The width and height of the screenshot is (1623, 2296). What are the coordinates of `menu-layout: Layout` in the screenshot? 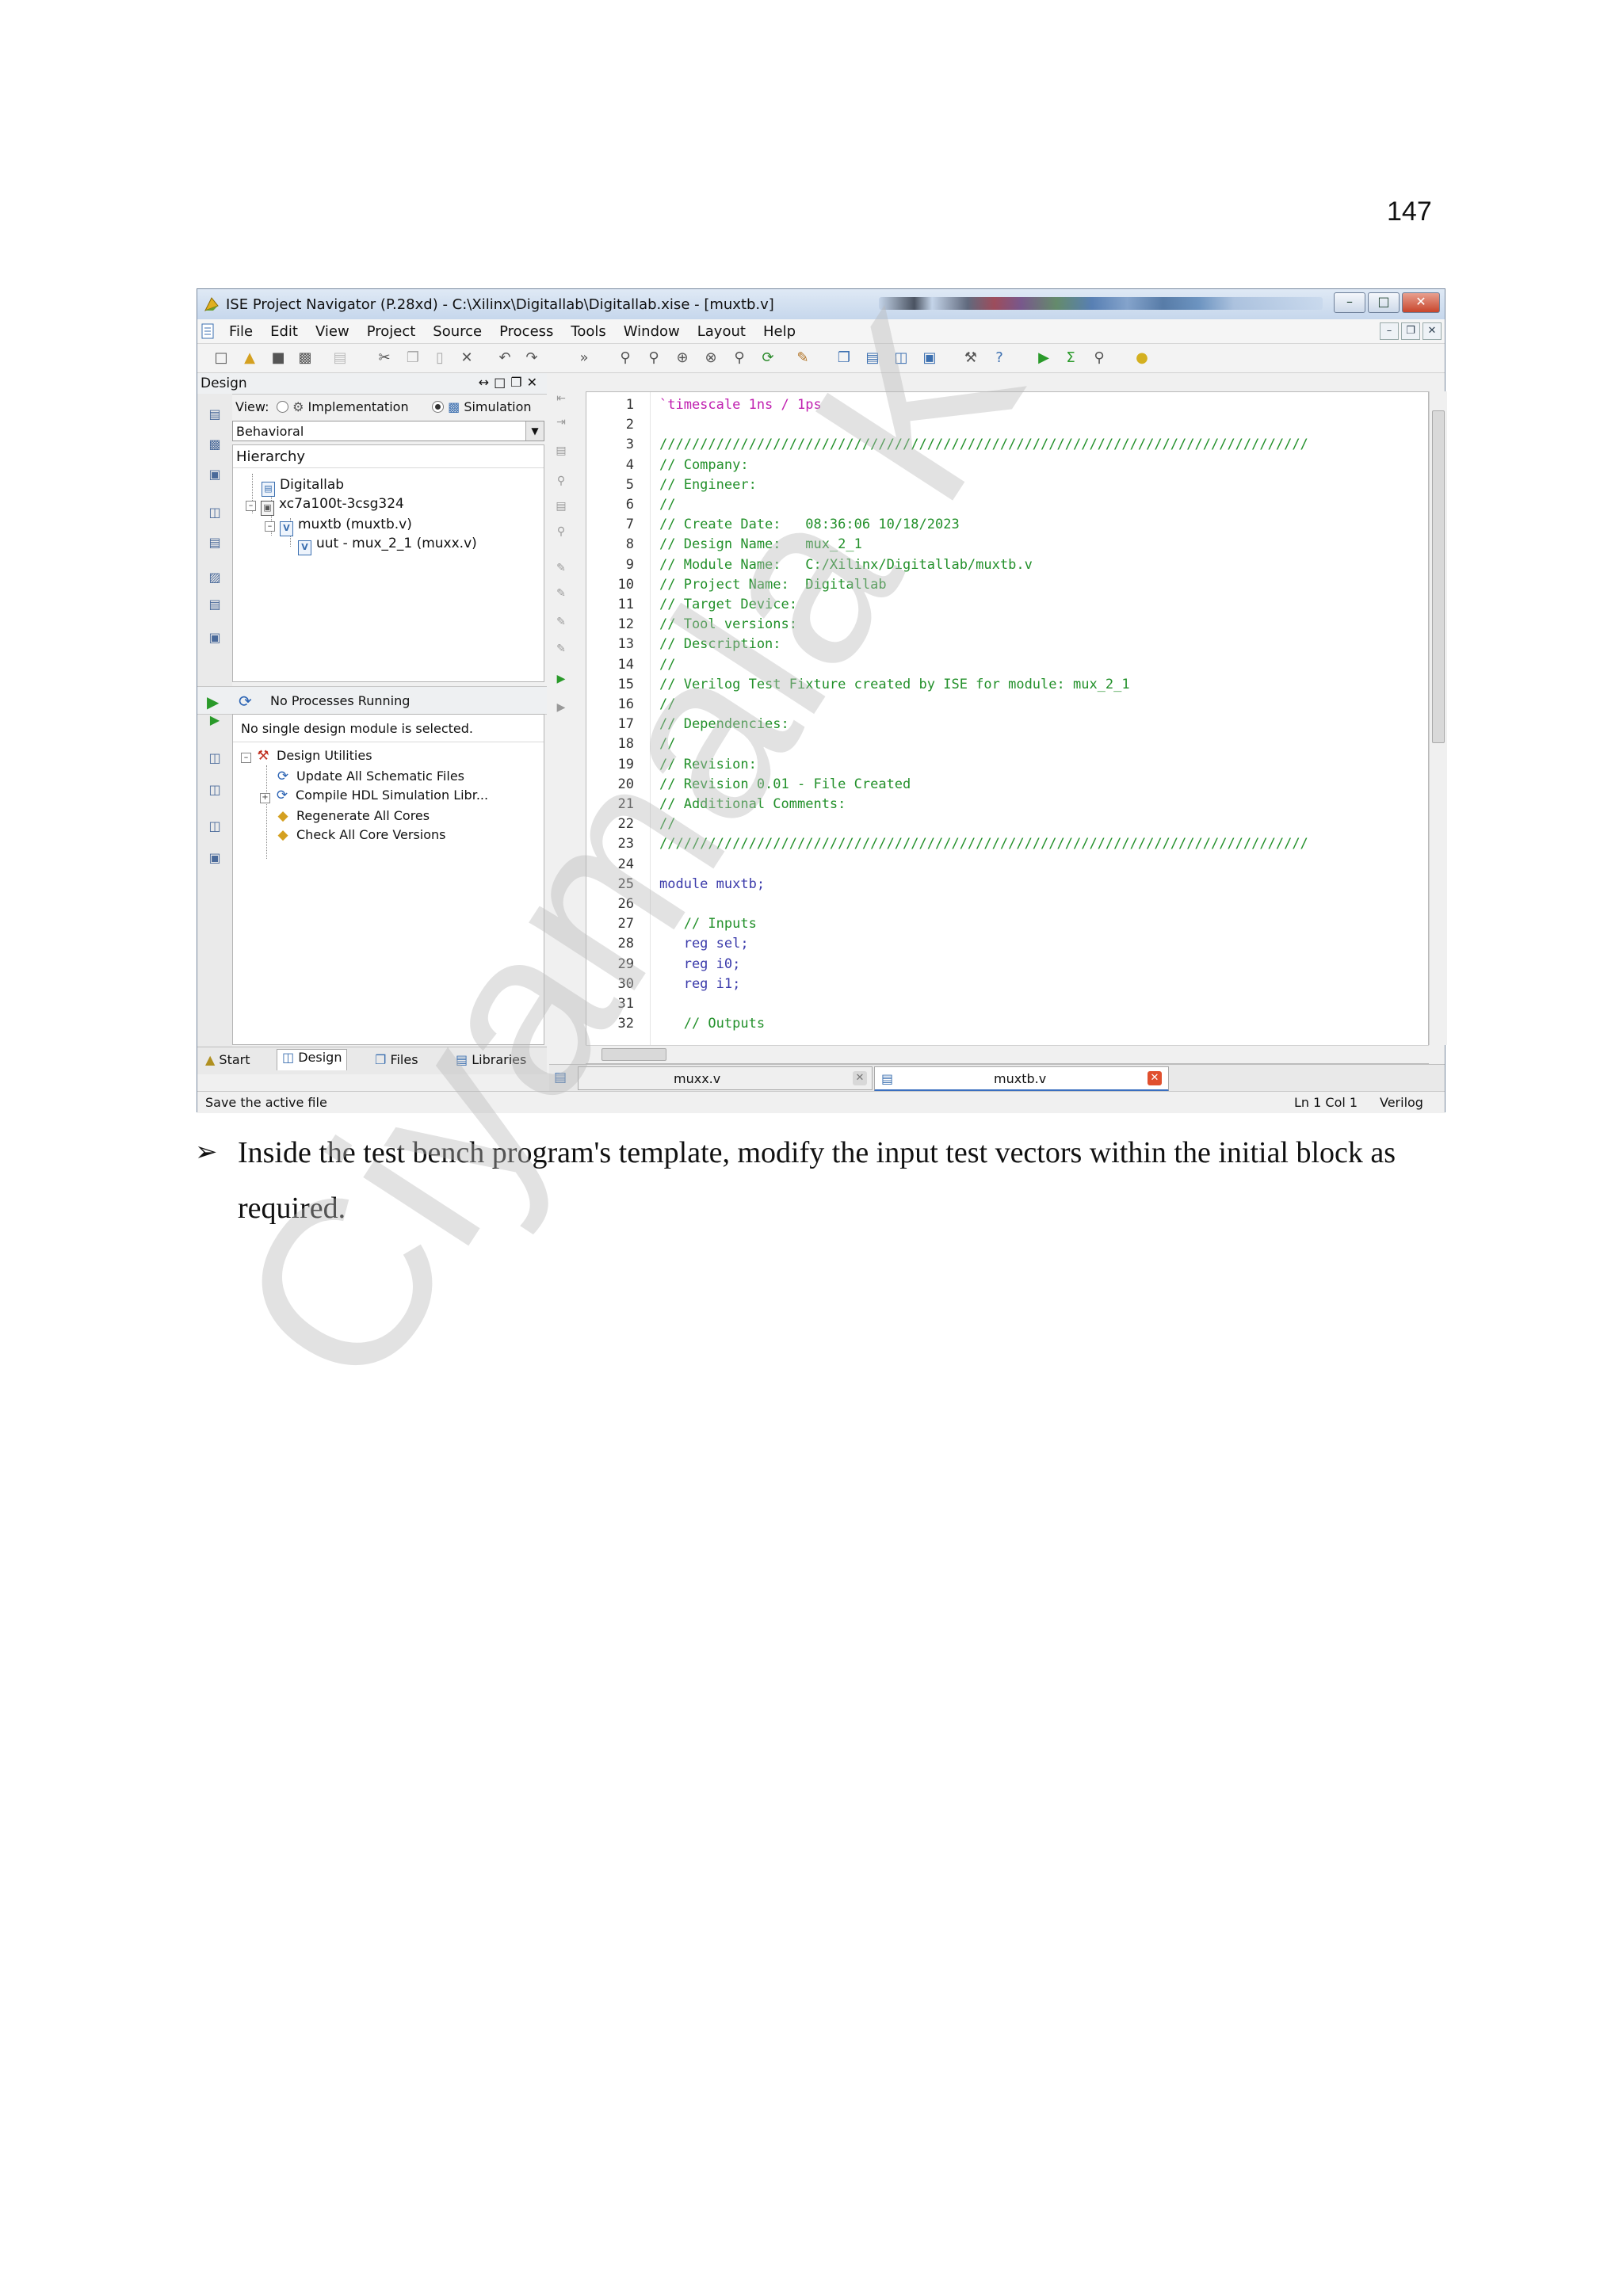 It's located at (721, 331).